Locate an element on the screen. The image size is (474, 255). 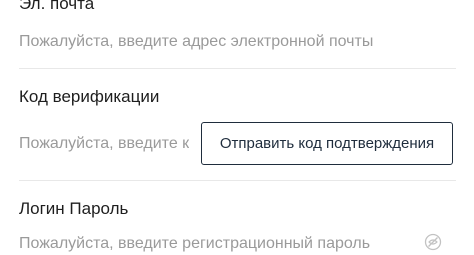
verification-code-label: Код верификации is located at coordinates (89, 96).